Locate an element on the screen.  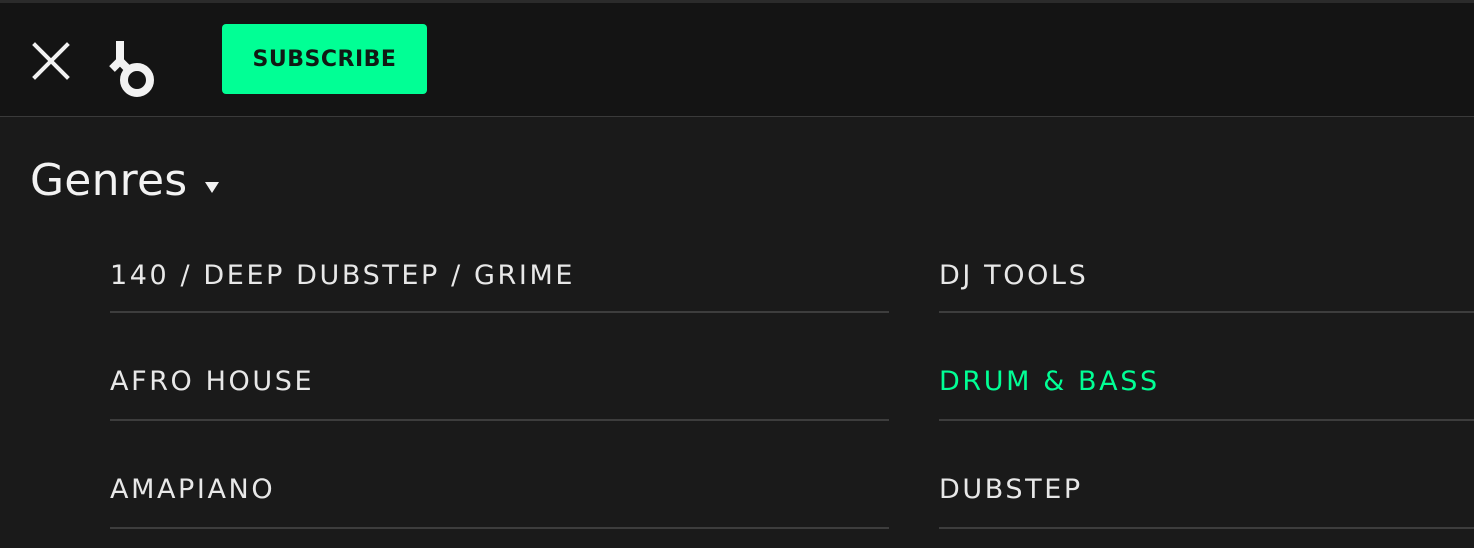
genres-title: Genres is located at coordinates (109, 180).